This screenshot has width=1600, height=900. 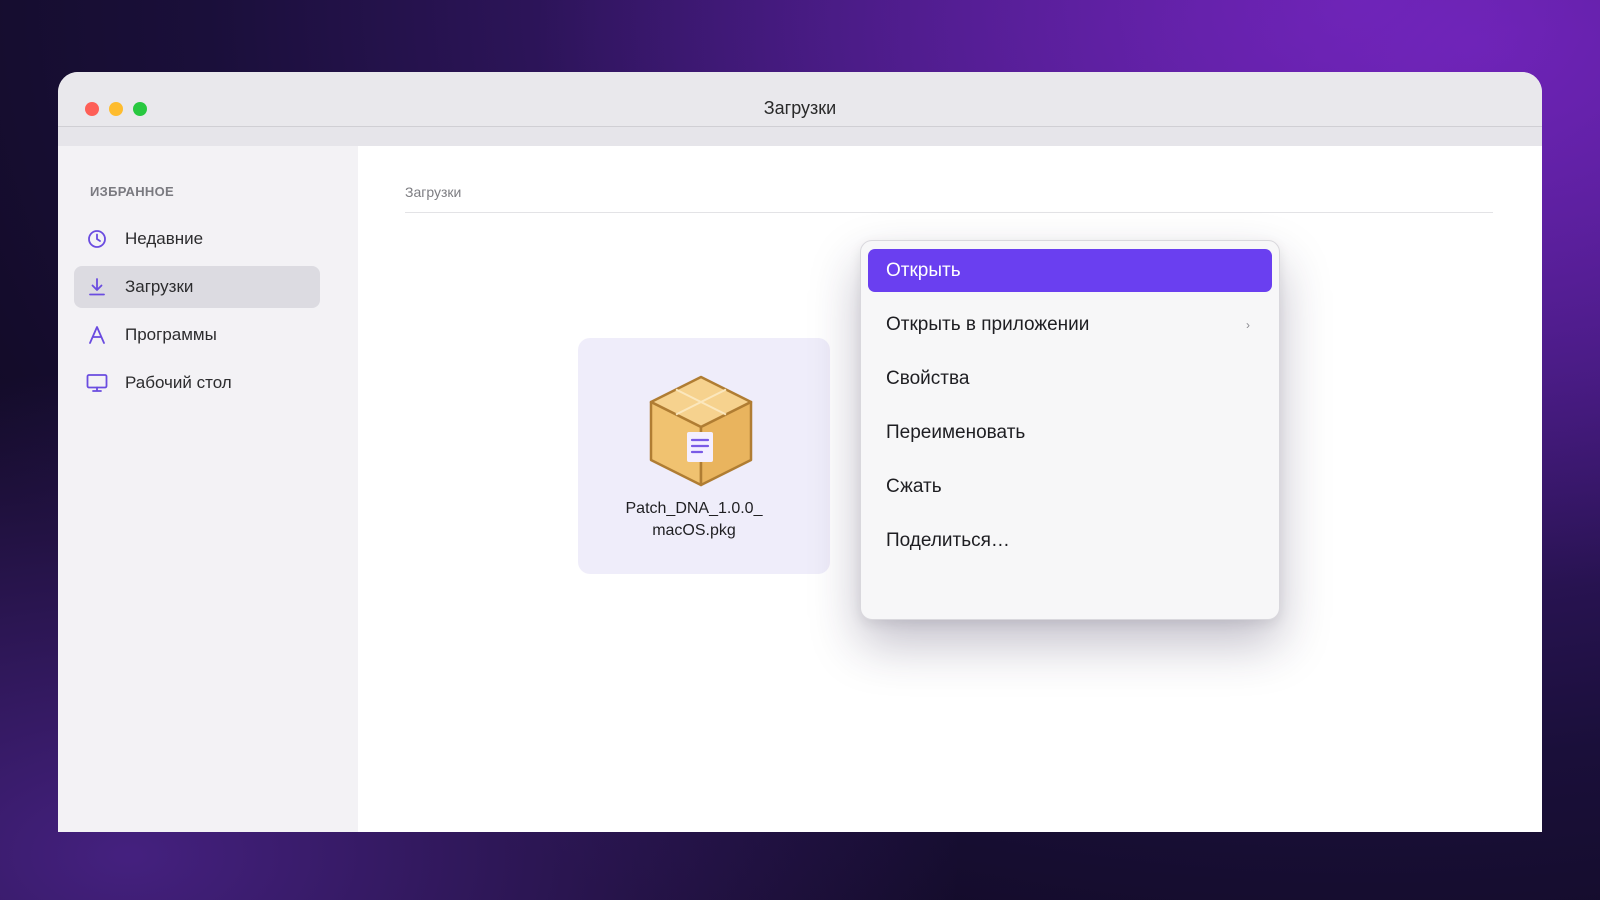 I want to click on clock-icon, so click(x=97, y=239).